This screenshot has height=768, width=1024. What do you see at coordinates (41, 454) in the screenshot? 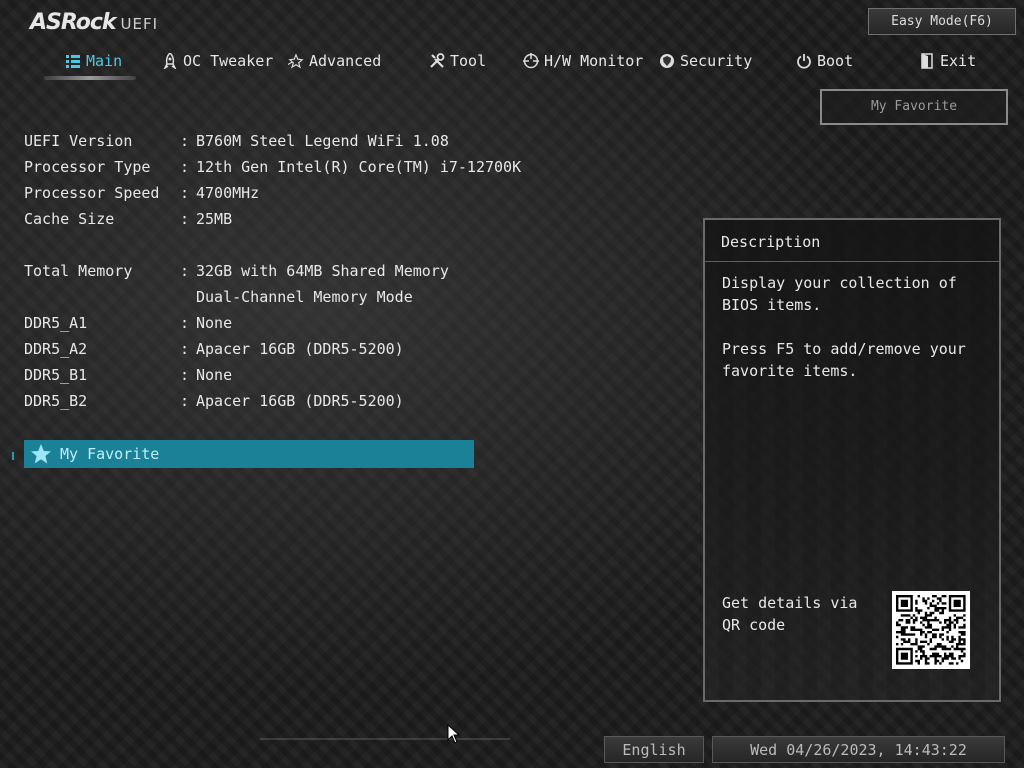
I see `star-icon` at bounding box center [41, 454].